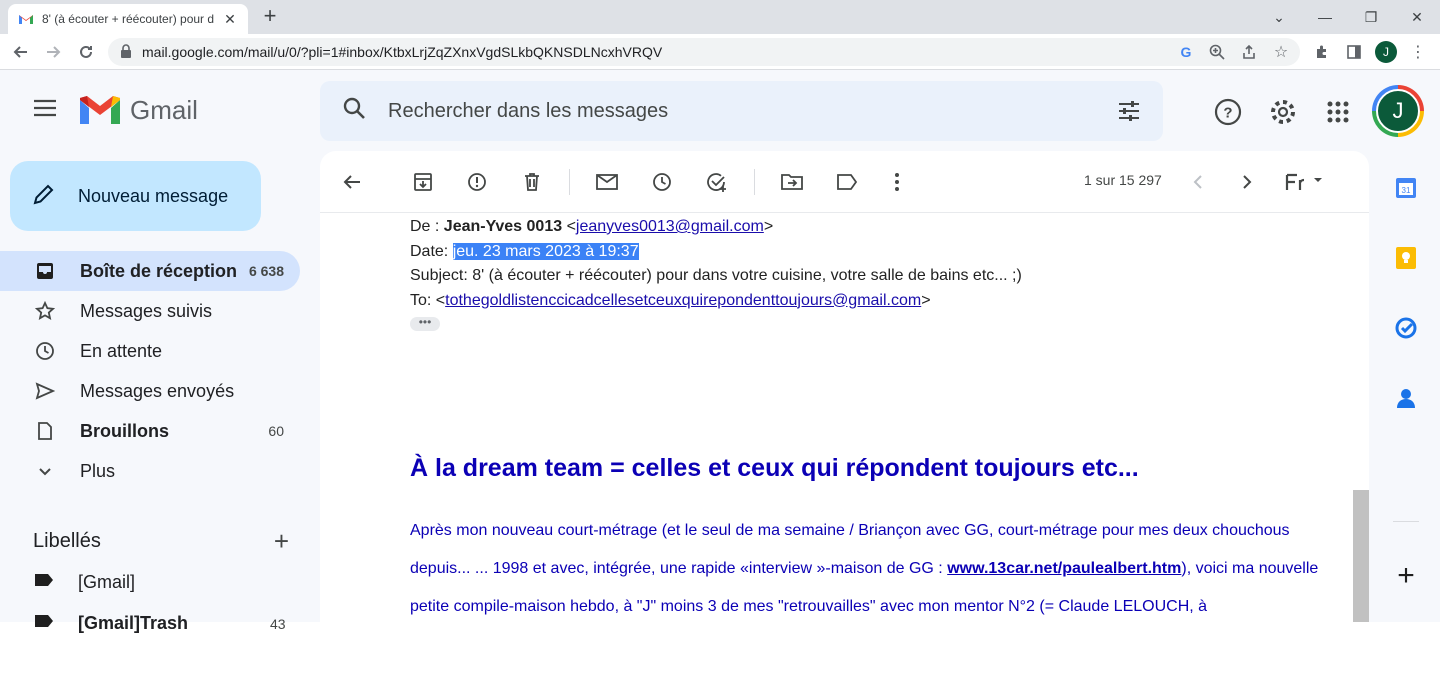 This screenshot has height=692, width=1440. What do you see at coordinates (1249, 52) in the screenshot?
I see `share-icon` at bounding box center [1249, 52].